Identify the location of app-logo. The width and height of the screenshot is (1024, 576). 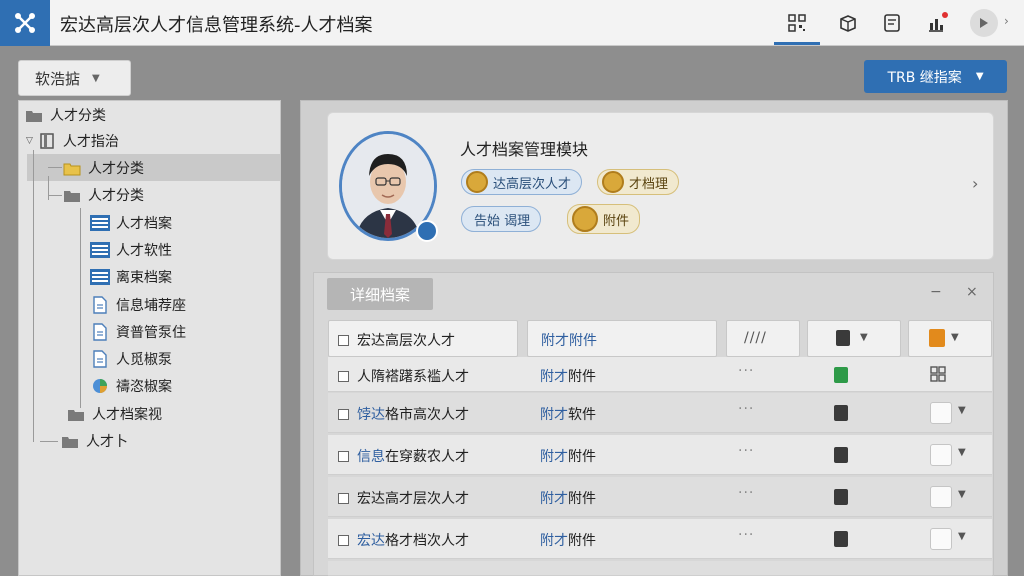
(25, 23).